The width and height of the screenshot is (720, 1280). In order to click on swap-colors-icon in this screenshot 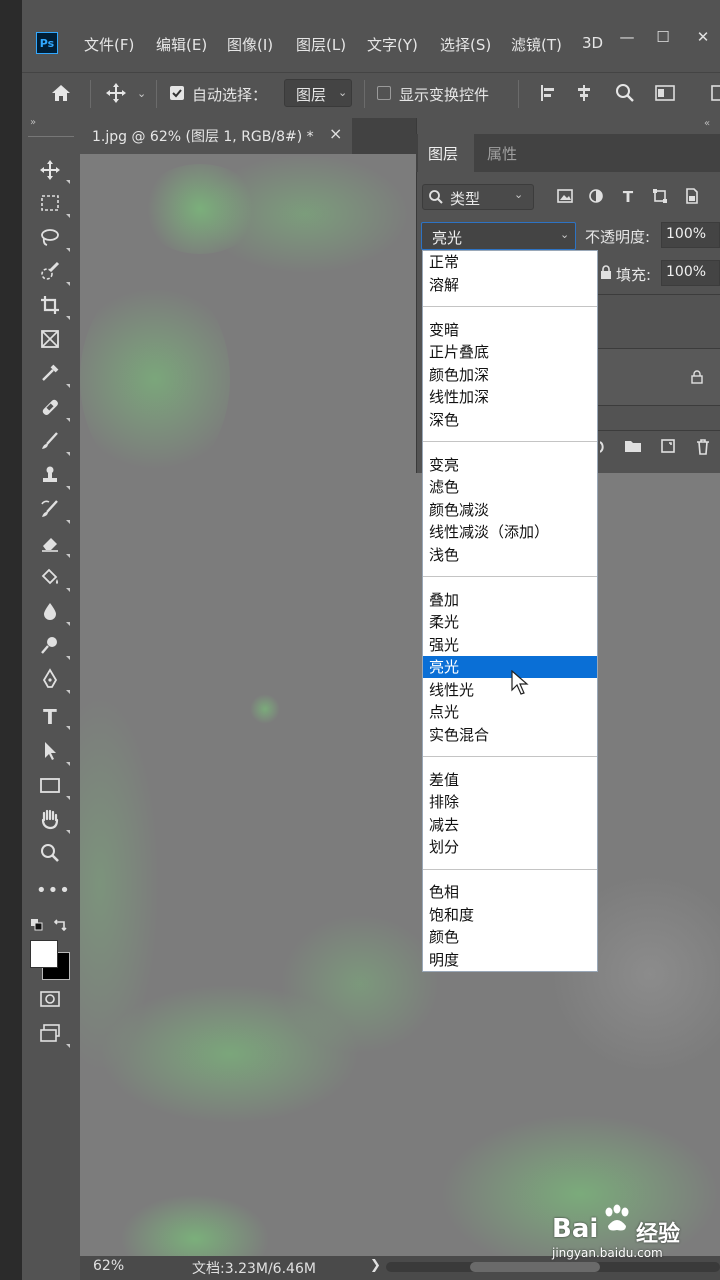, I will do `click(60, 925)`.